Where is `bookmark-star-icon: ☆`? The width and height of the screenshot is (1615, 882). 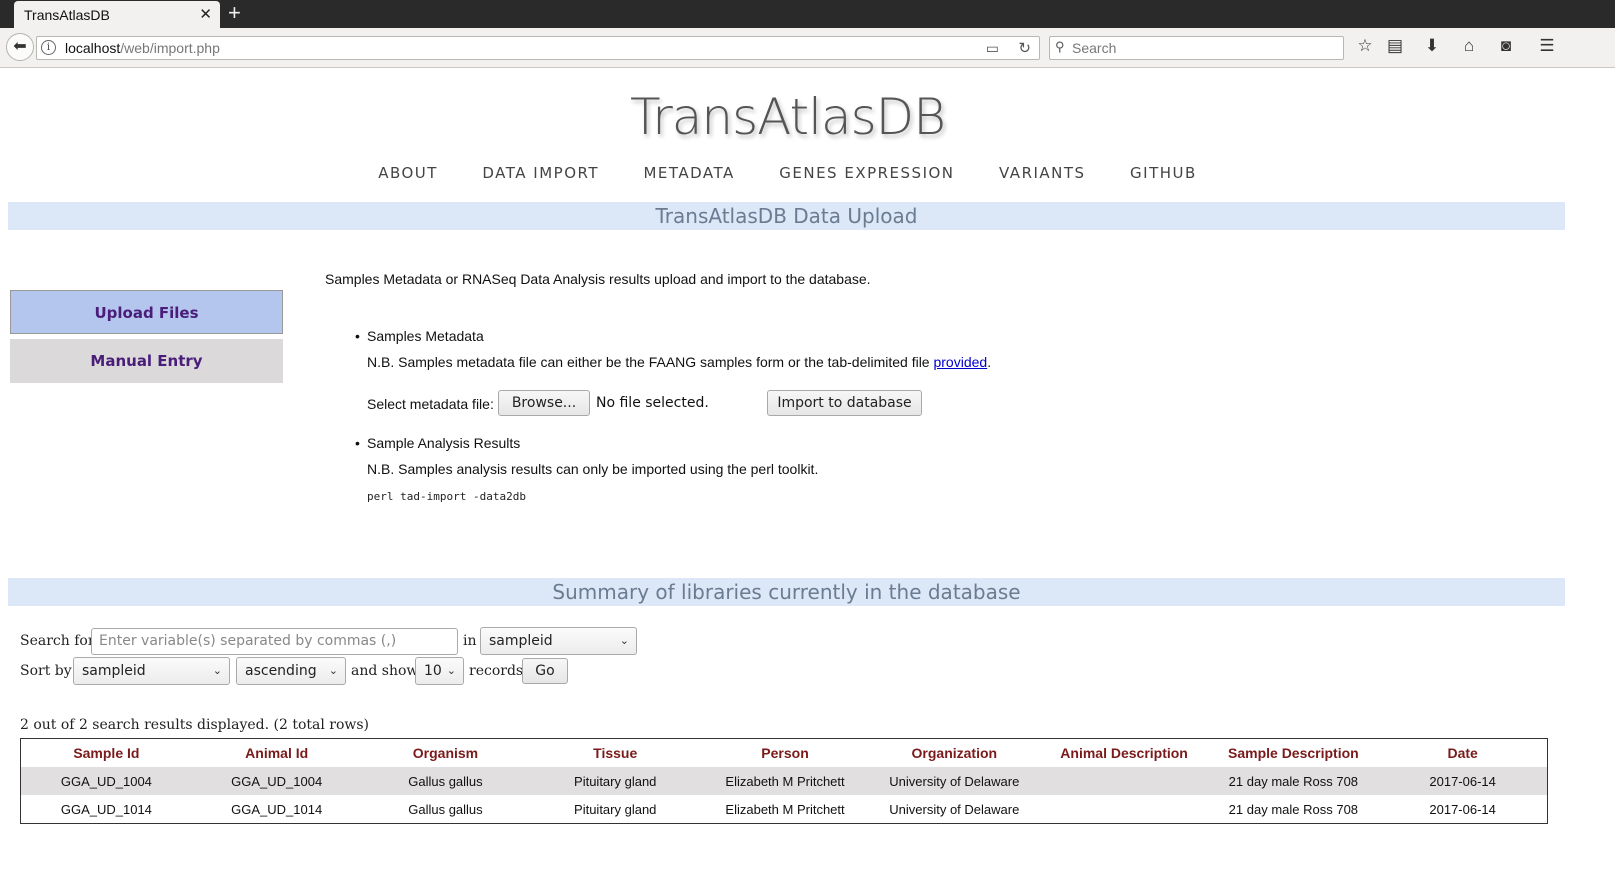 bookmark-star-icon: ☆ is located at coordinates (1365, 46).